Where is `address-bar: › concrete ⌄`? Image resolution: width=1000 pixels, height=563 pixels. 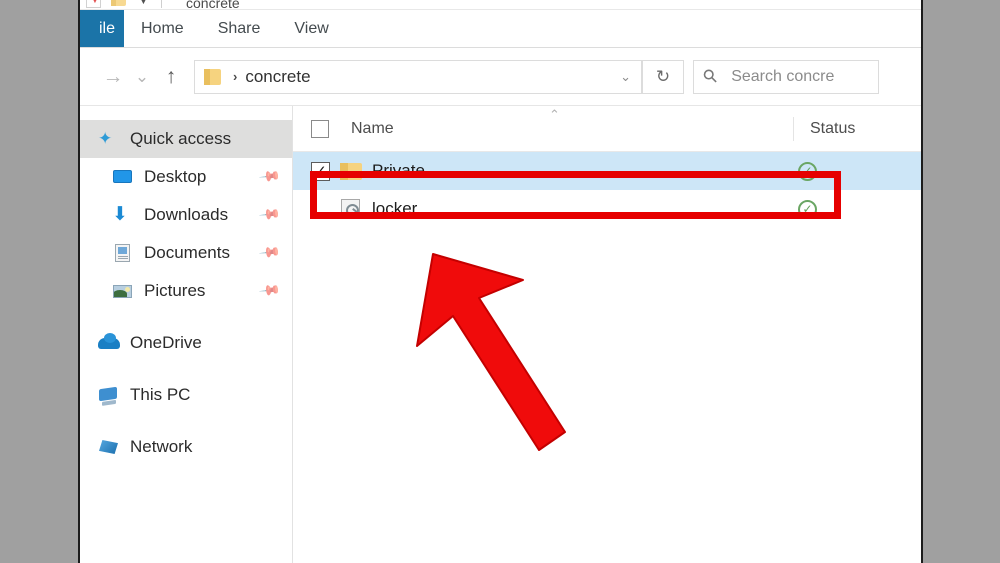 address-bar: › concrete ⌄ is located at coordinates (418, 76).